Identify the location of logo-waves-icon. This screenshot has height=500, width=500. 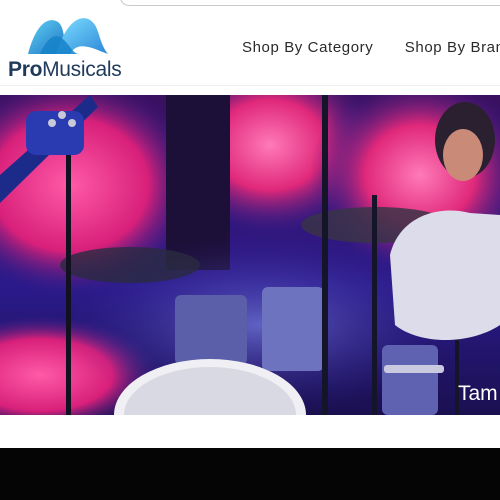
(68, 36).